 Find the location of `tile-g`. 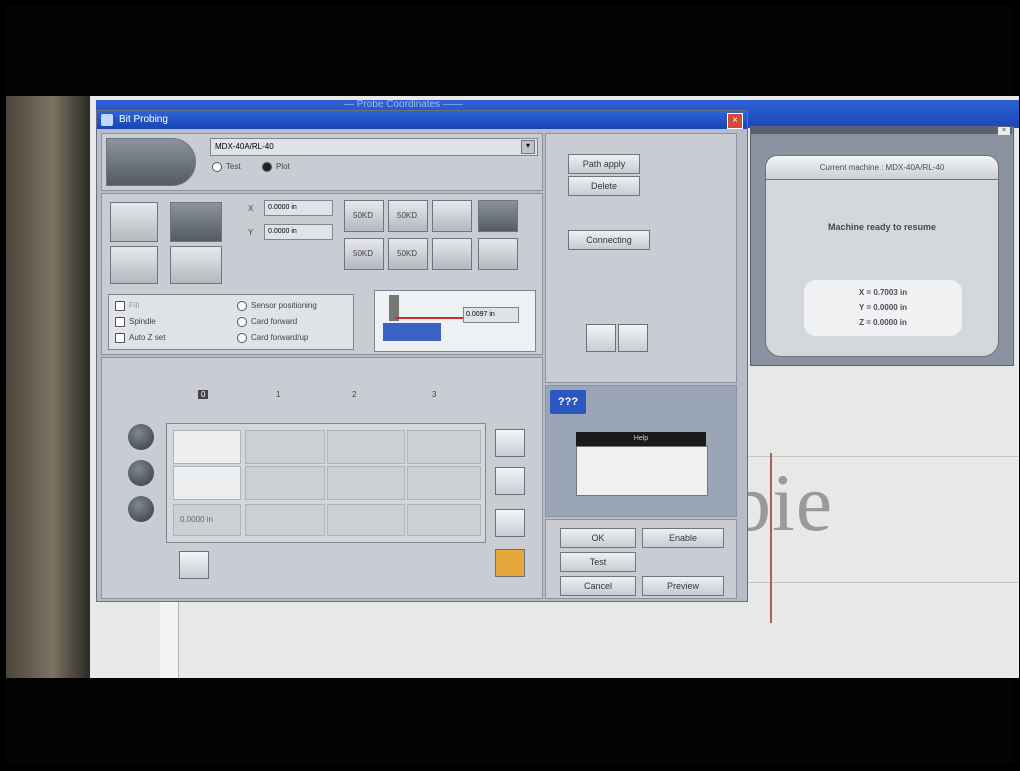

tile-g is located at coordinates (452, 254).